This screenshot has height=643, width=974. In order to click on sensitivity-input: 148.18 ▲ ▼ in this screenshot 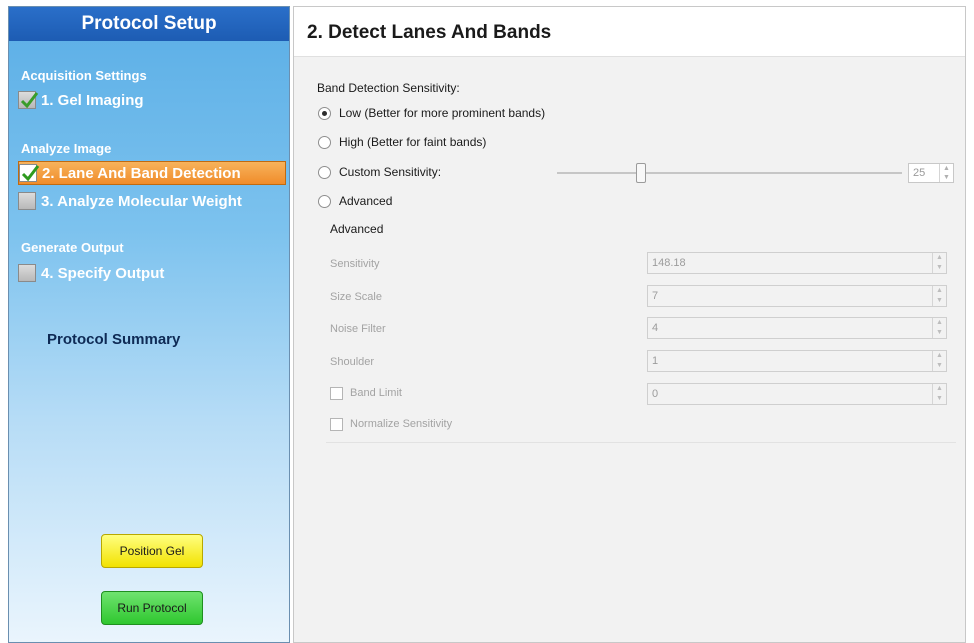, I will do `click(797, 263)`.